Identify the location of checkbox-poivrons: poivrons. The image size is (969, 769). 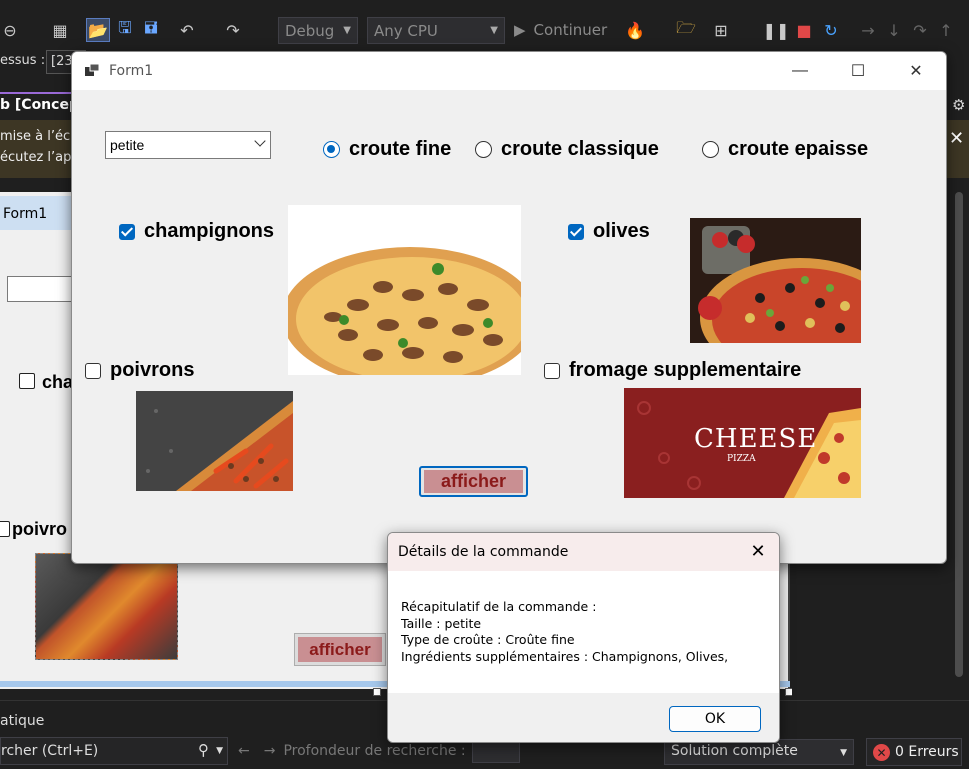
(139, 370).